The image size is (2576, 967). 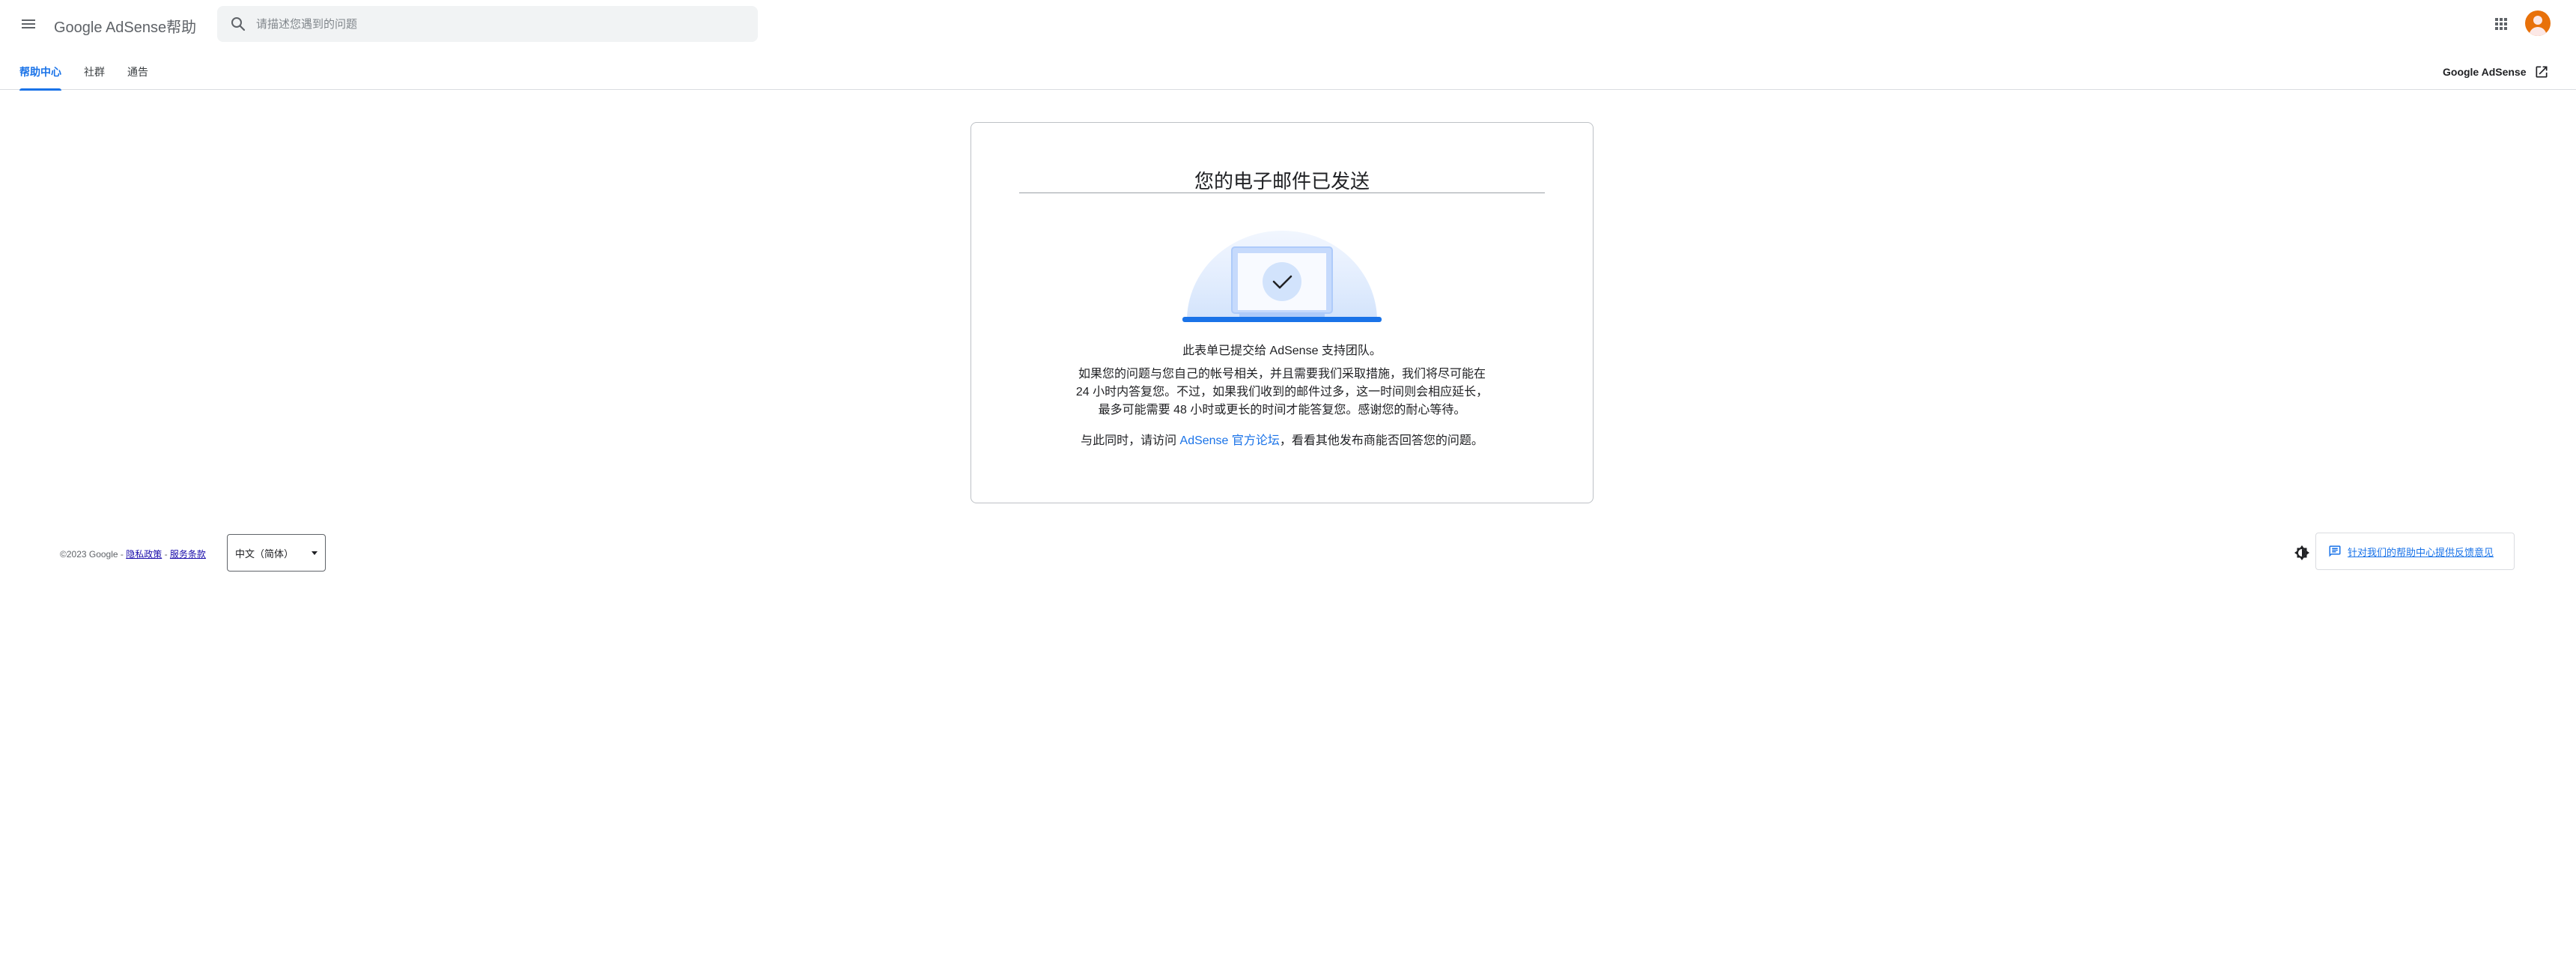 What do you see at coordinates (1288, 72) in the screenshot?
I see `nav-tabs: 帮助中心 社群 通告` at bounding box center [1288, 72].